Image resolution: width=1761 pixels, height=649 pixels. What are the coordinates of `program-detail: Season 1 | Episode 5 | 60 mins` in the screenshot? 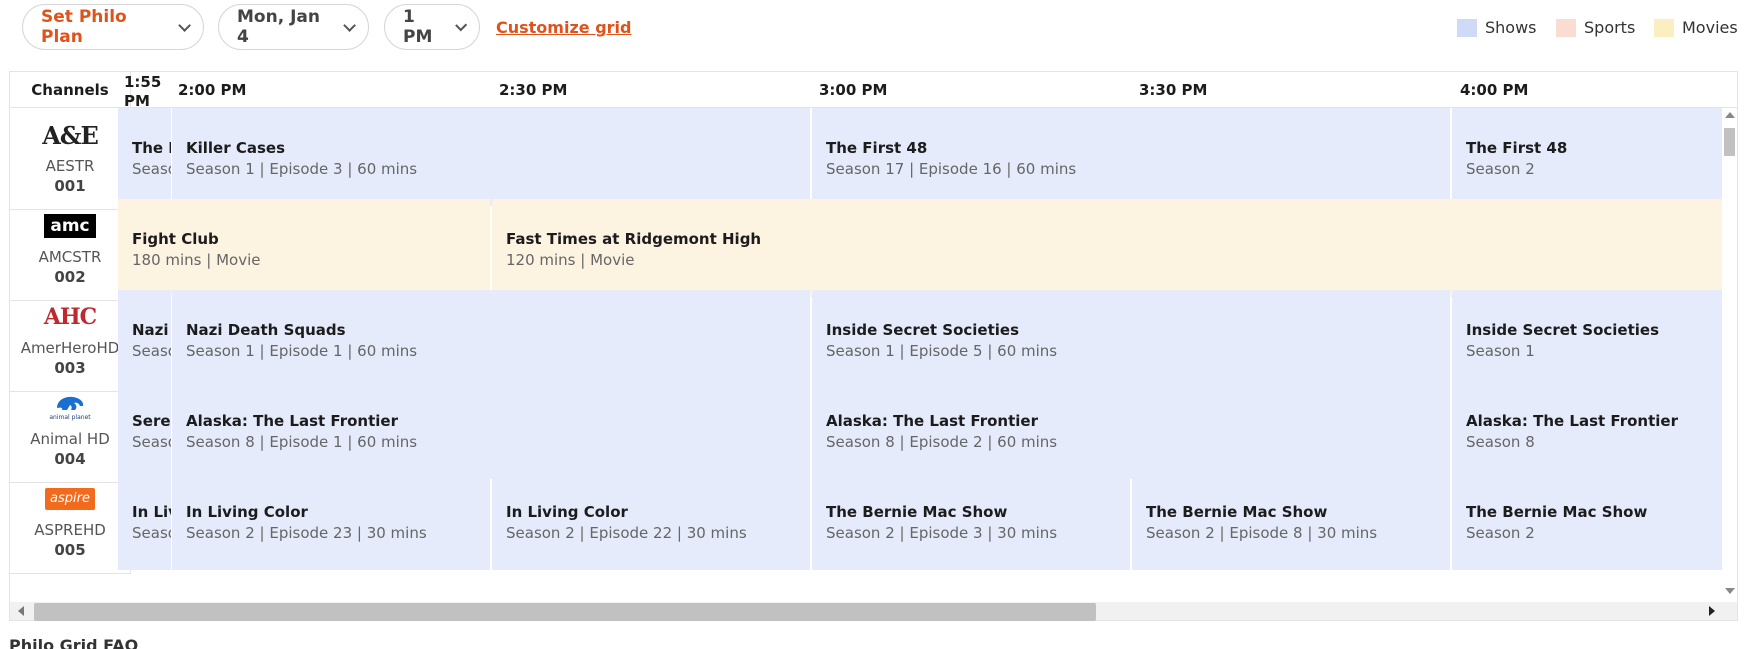 It's located at (942, 351).